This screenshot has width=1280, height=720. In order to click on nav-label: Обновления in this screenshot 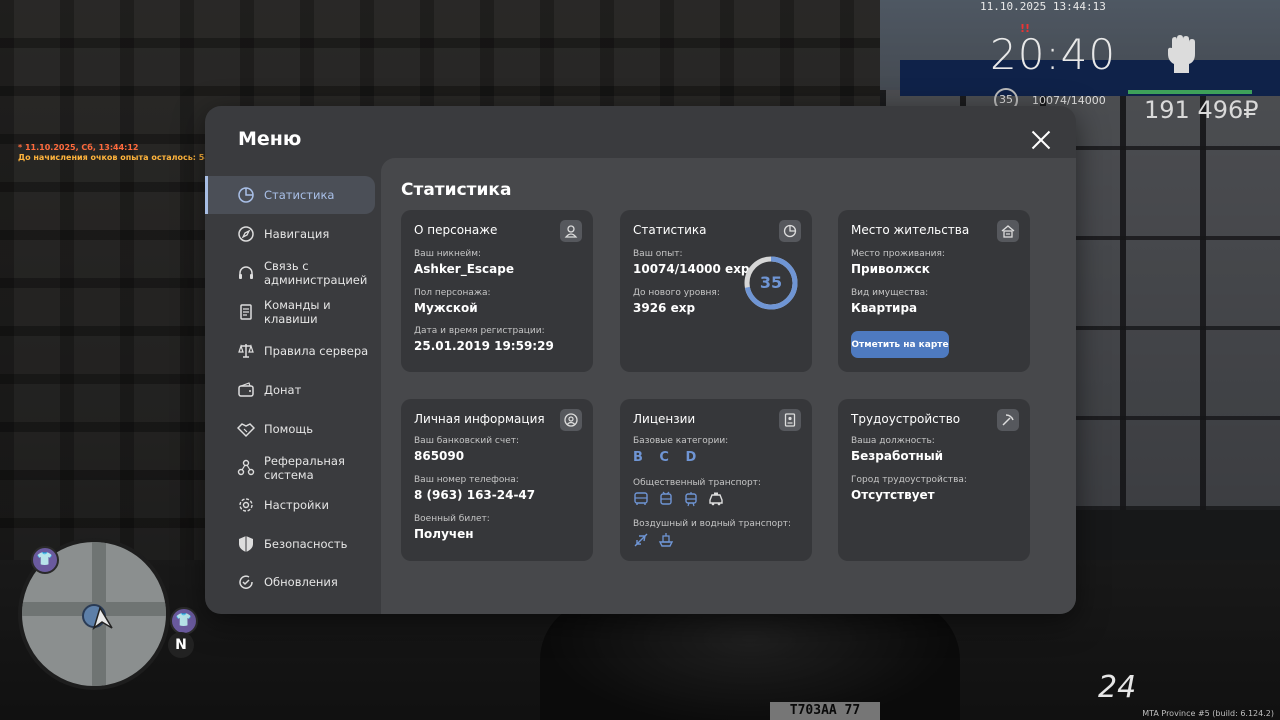, I will do `click(301, 582)`.